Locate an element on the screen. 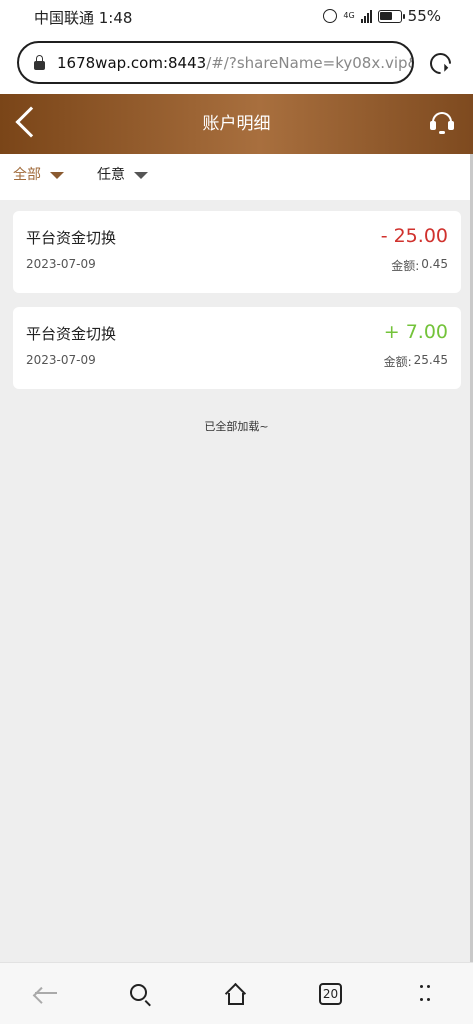 The image size is (473, 1024). lock-icon is located at coordinates (39, 62).